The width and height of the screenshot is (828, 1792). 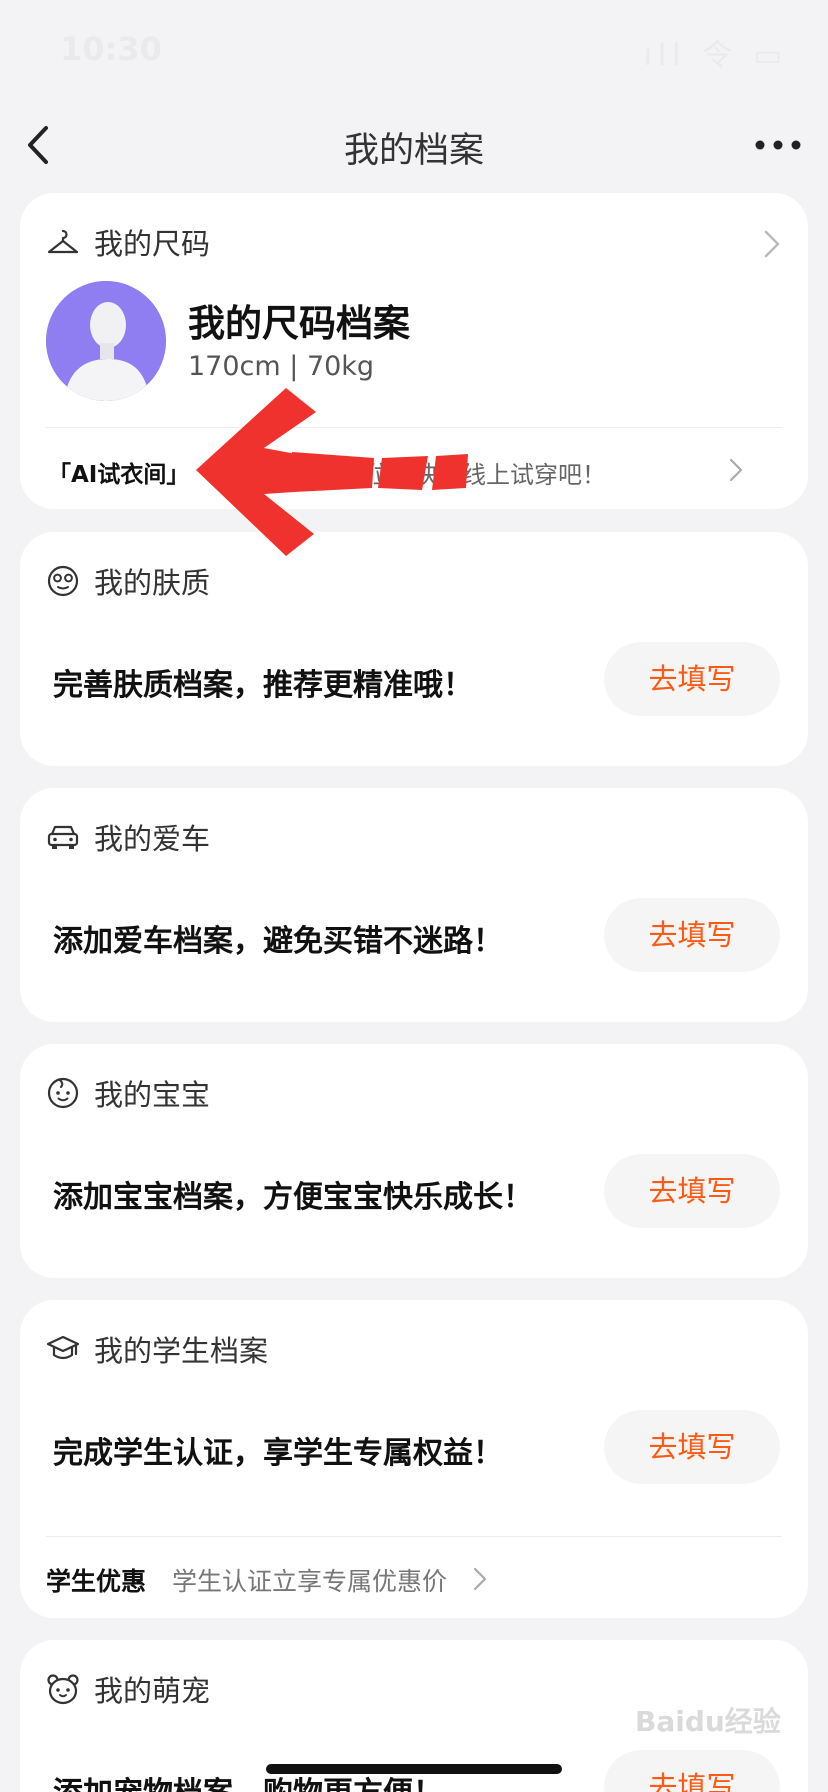 I want to click on page-title: 我的档案, so click(x=413, y=151).